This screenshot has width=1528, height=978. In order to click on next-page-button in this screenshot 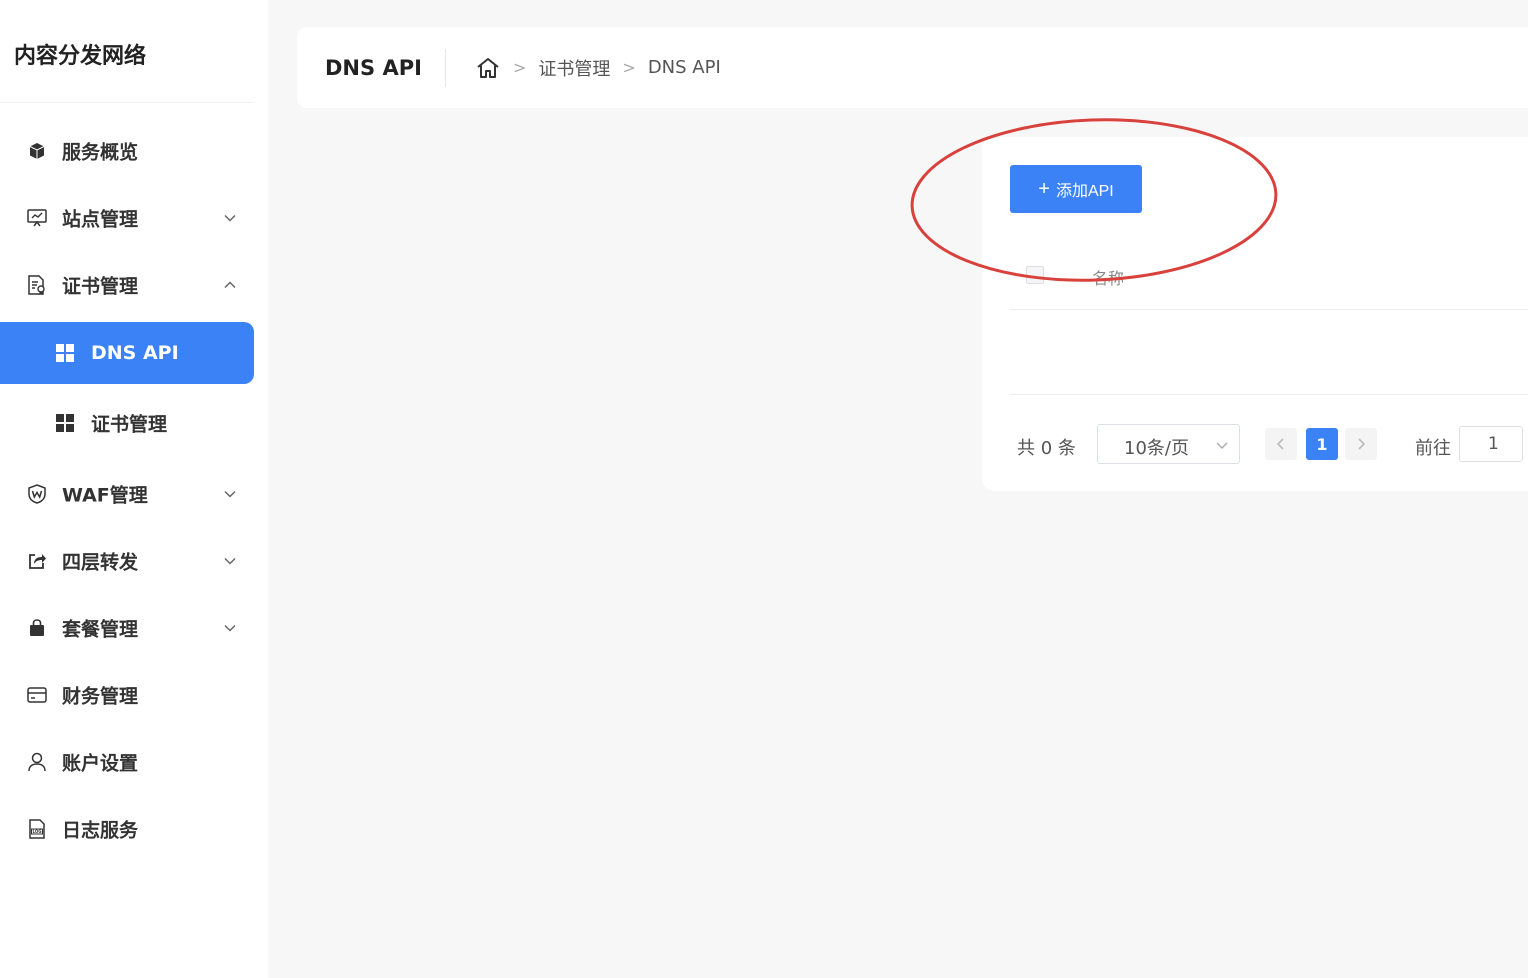, I will do `click(1361, 444)`.